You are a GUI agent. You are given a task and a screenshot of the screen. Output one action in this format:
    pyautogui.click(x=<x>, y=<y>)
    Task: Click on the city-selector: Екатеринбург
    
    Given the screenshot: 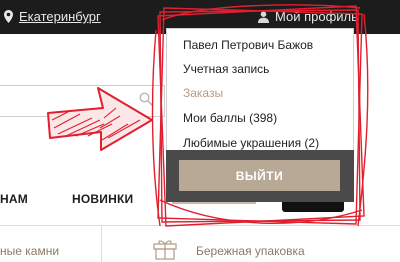 What is the action you would take?
    pyautogui.click(x=52, y=16)
    